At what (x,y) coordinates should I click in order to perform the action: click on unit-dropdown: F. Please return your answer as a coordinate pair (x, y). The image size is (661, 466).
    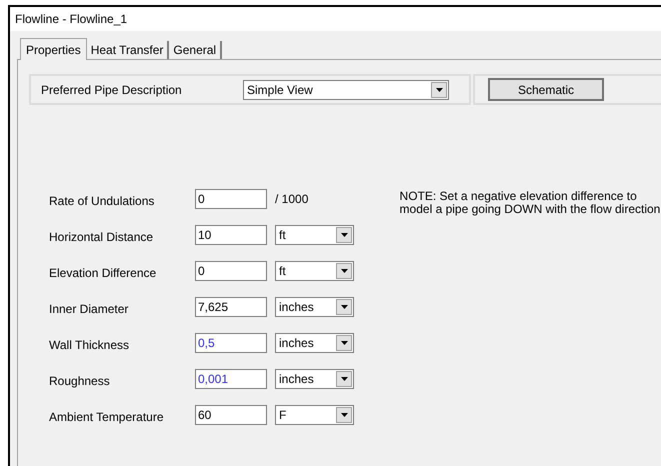
    Looking at the image, I should click on (314, 414).